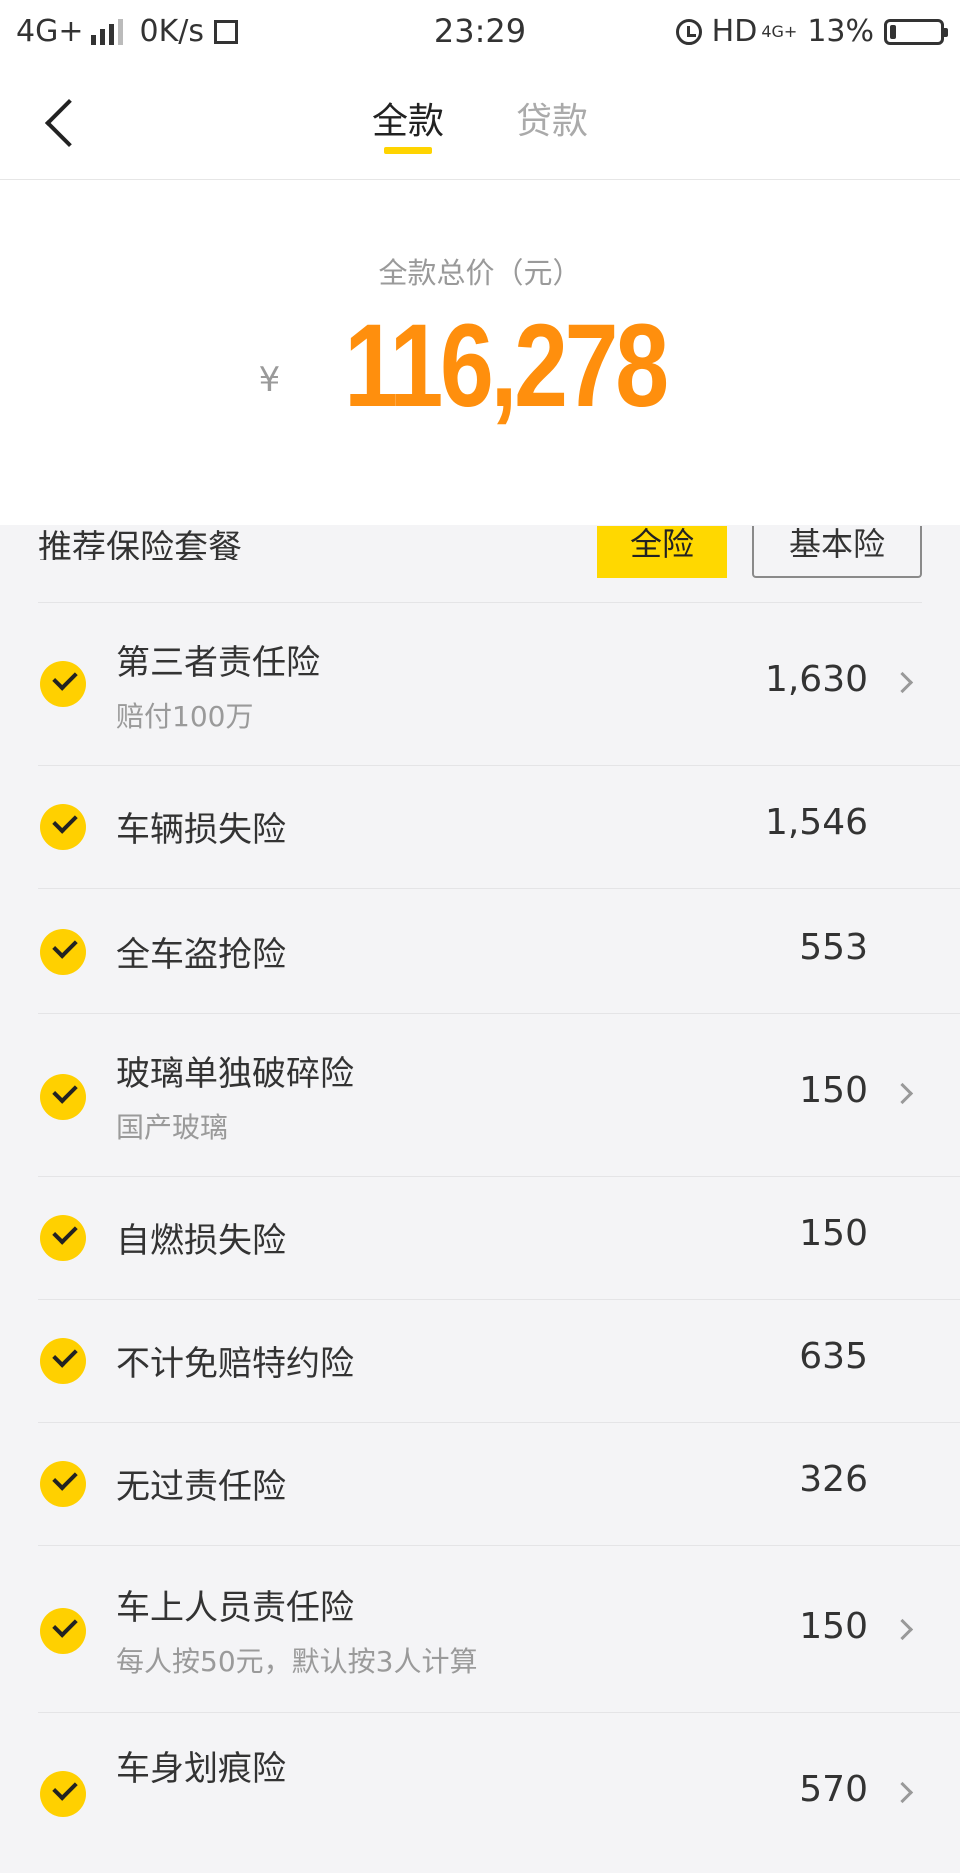 The image size is (960, 1873). Describe the element at coordinates (661, 544) in the screenshot. I see `plan-full-label: 全险` at that location.